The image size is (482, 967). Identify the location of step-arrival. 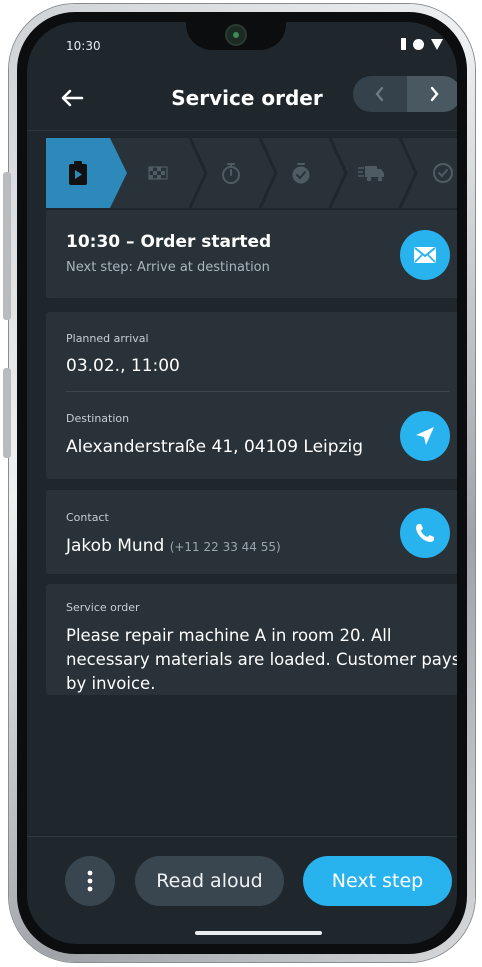
(158, 173).